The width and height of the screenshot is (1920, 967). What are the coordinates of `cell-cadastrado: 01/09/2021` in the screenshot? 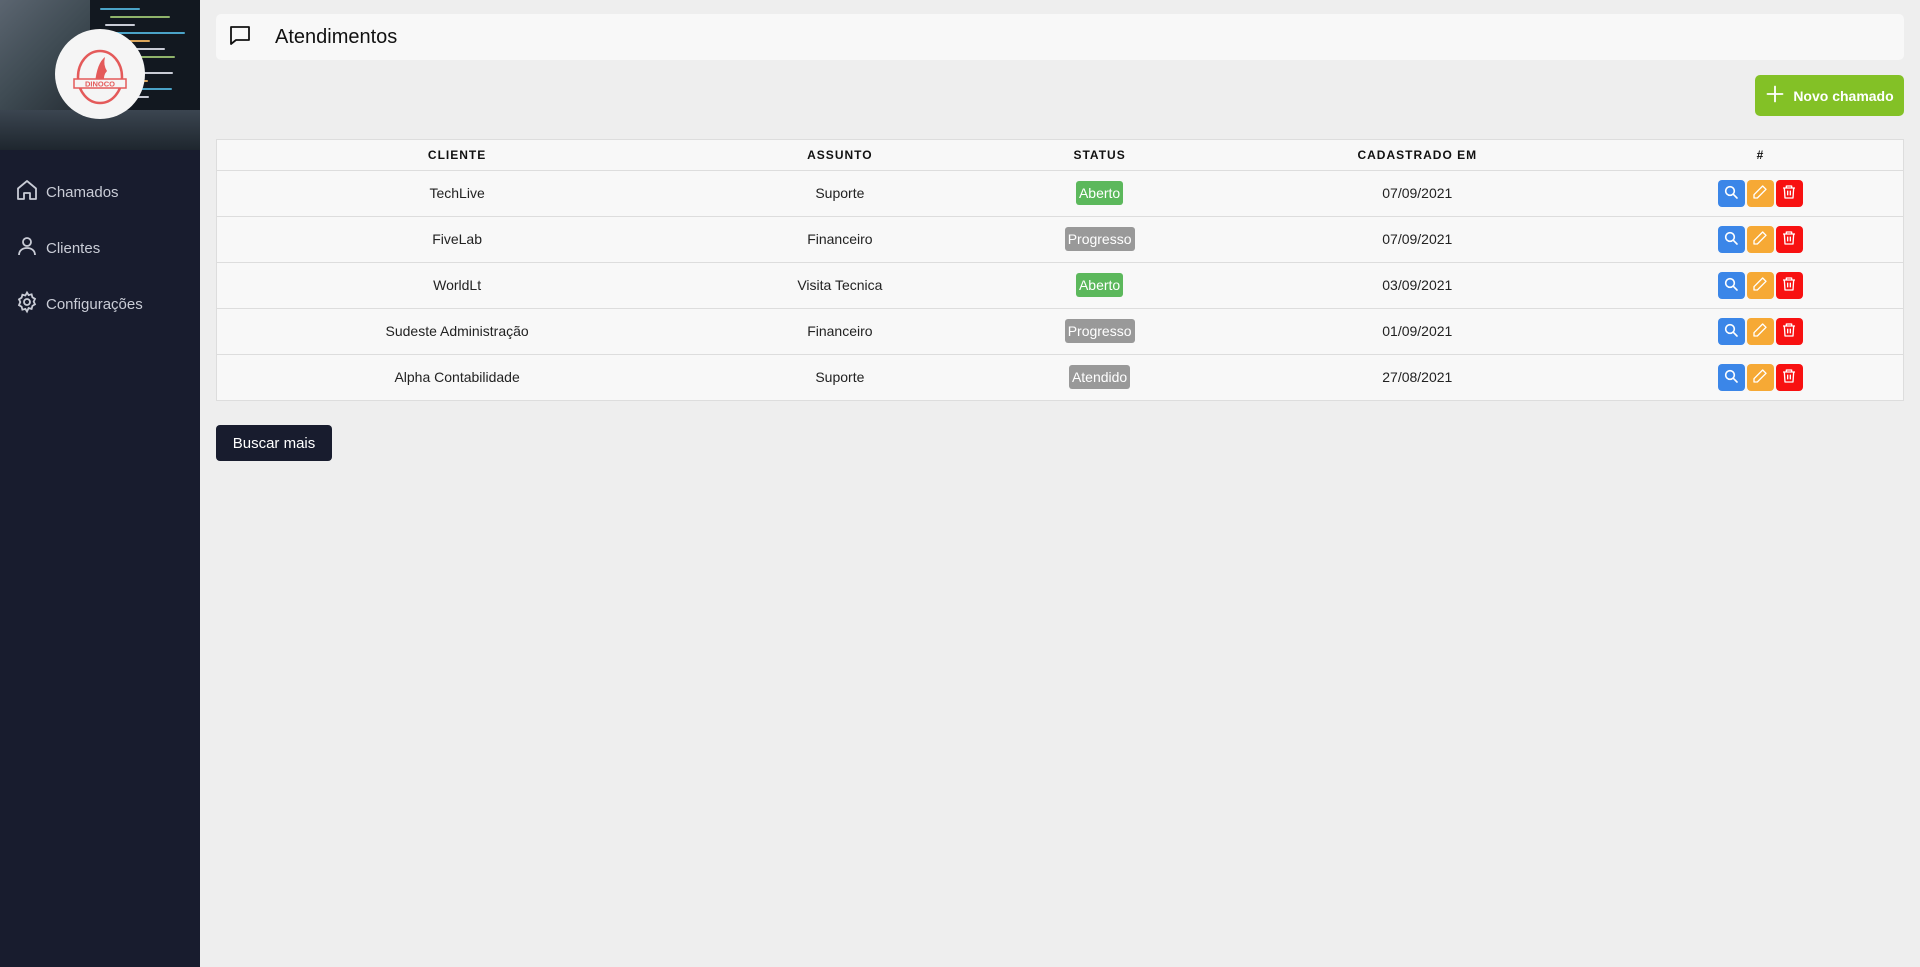 It's located at (1417, 330).